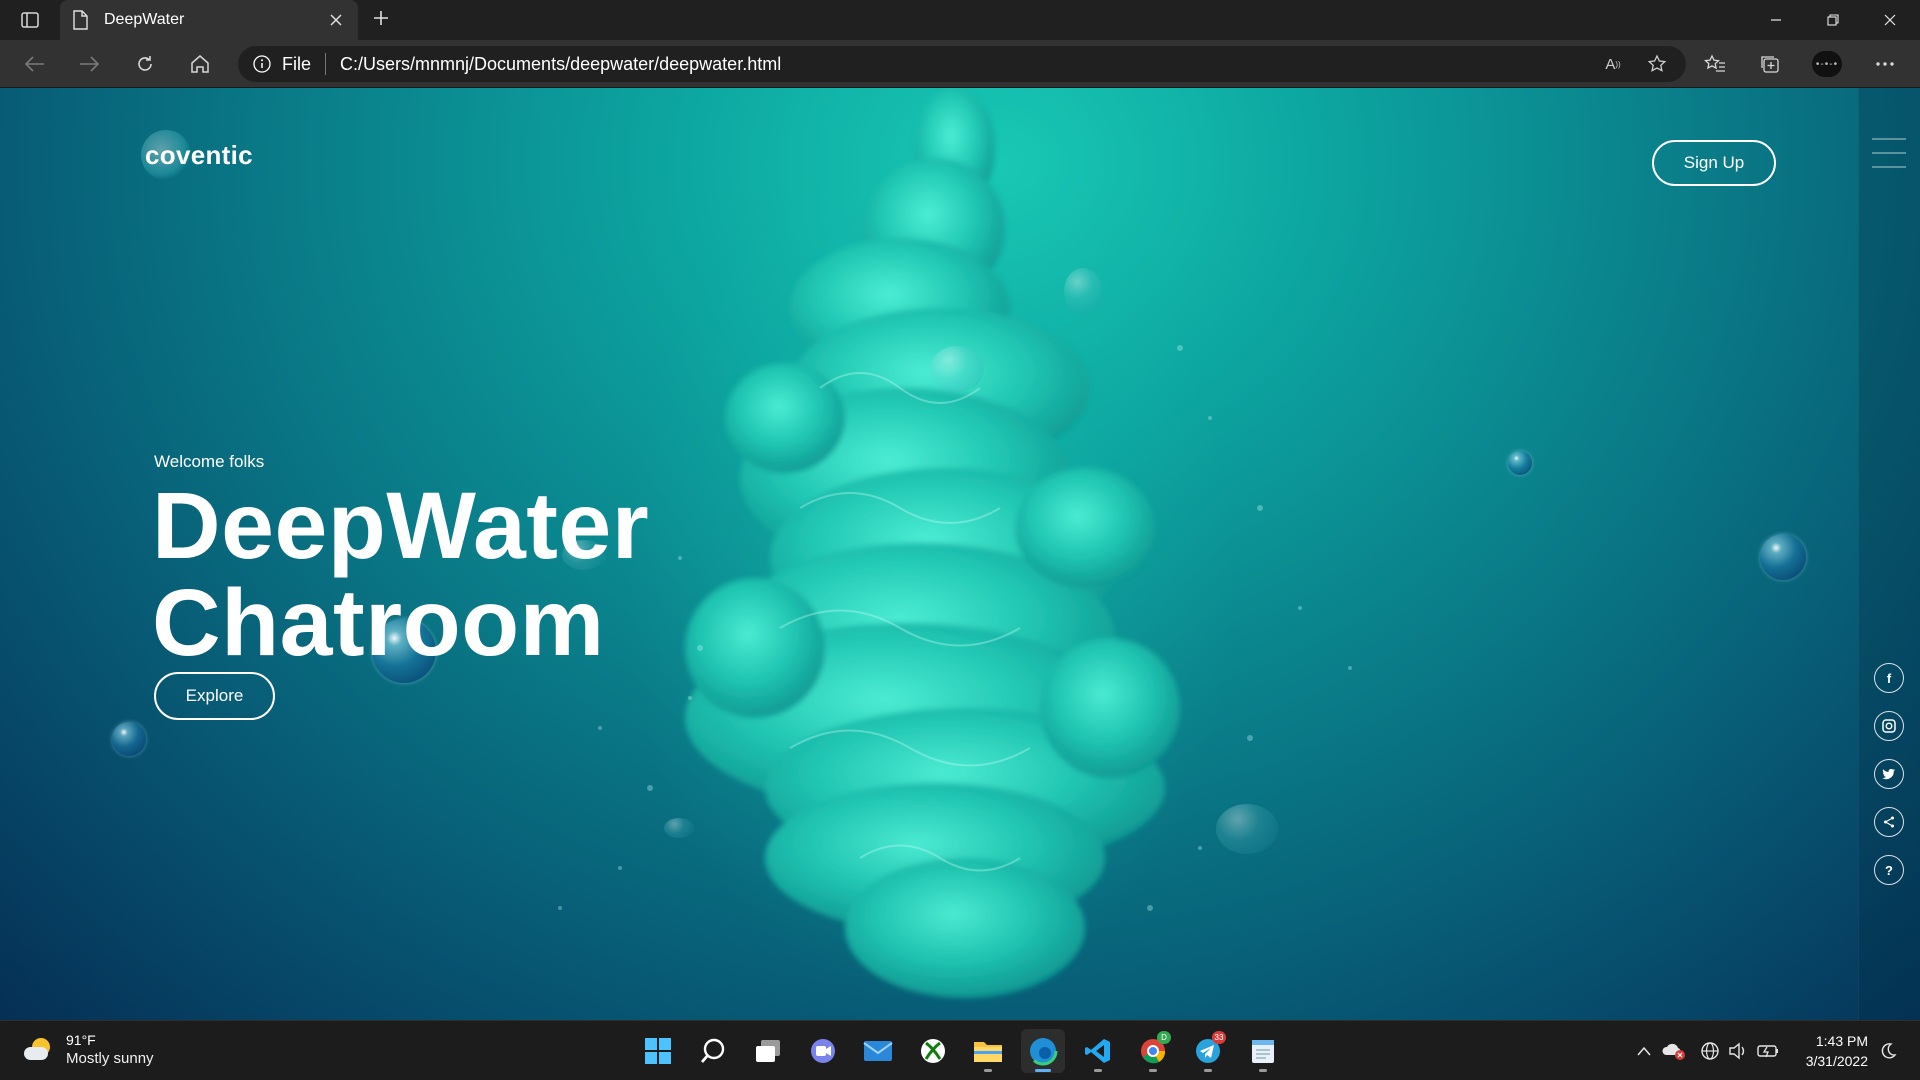 This screenshot has height=1080, width=1920. What do you see at coordinates (713, 1051) in the screenshot?
I see `search-icon` at bounding box center [713, 1051].